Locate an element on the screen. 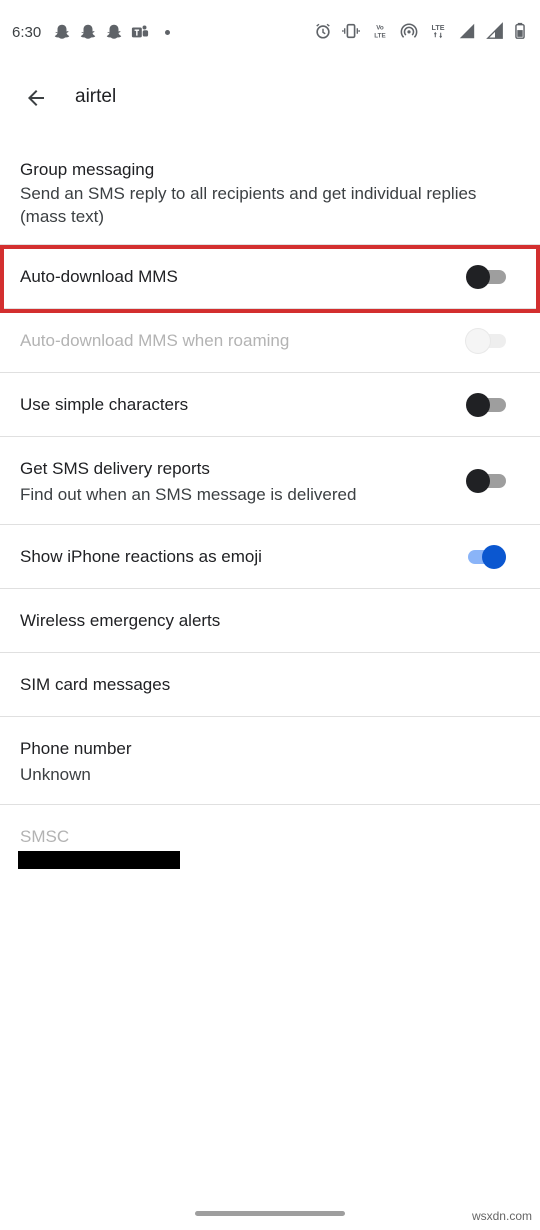  page-title: airtel is located at coordinates (96, 96).